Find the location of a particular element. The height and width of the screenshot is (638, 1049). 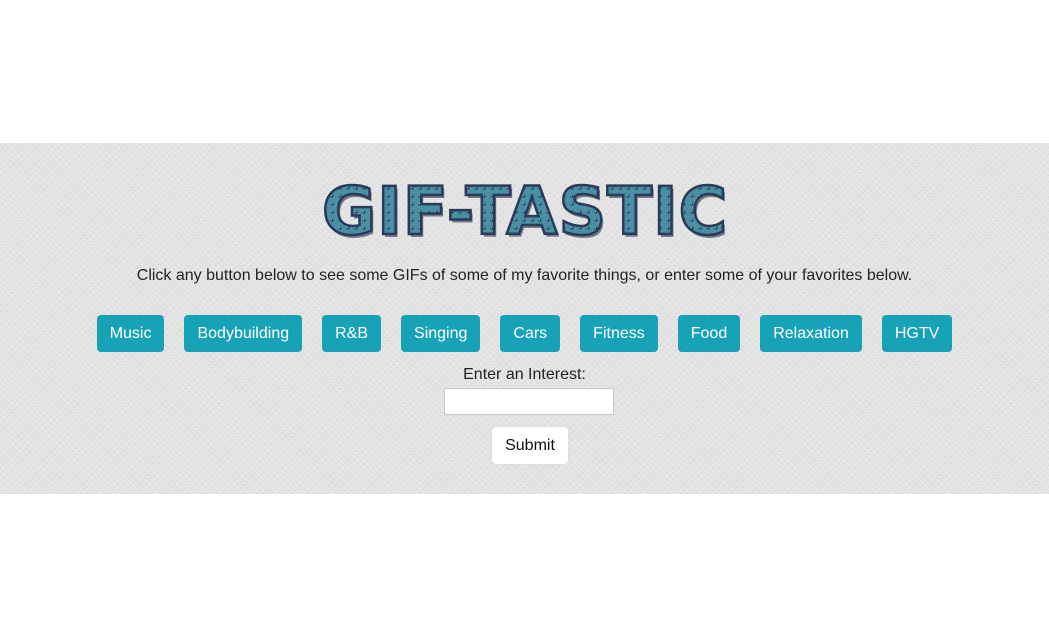

topic-button-rnb: R&B is located at coordinates (352, 333).